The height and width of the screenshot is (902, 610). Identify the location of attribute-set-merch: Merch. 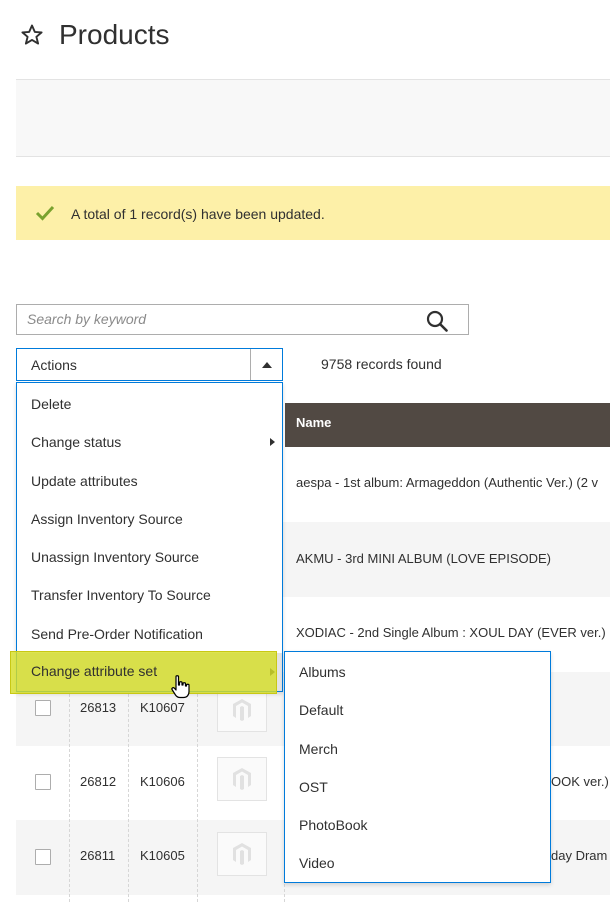
(318, 749).